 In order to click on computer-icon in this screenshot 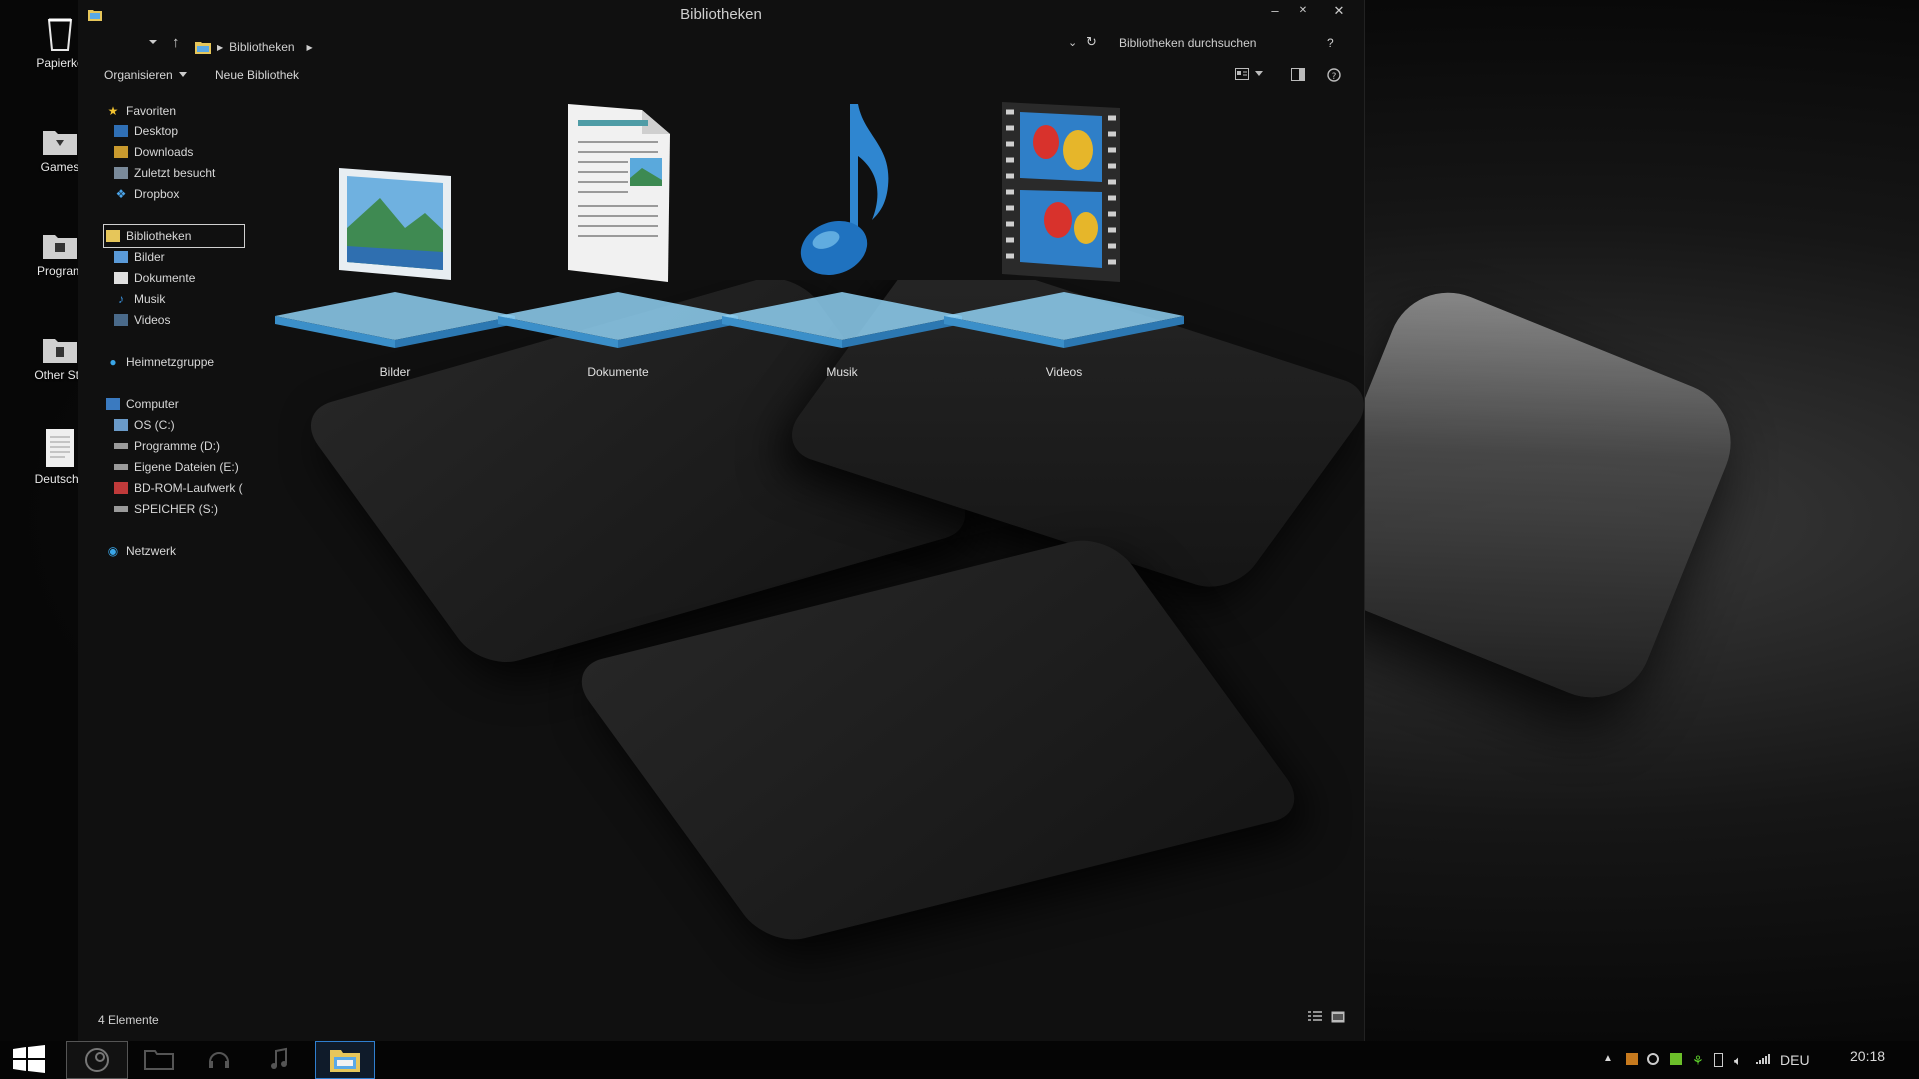, I will do `click(113, 404)`.